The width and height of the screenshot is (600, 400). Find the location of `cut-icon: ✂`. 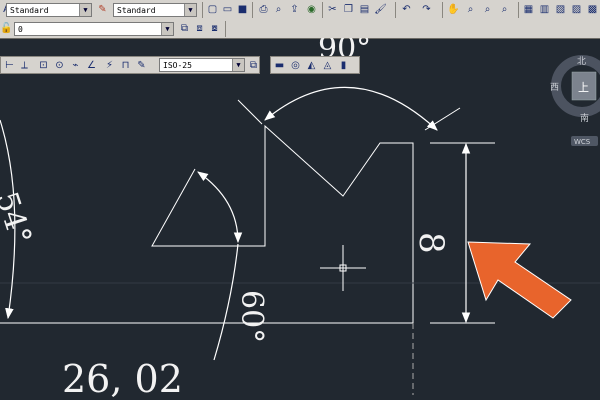

cut-icon: ✂ is located at coordinates (332, 9).